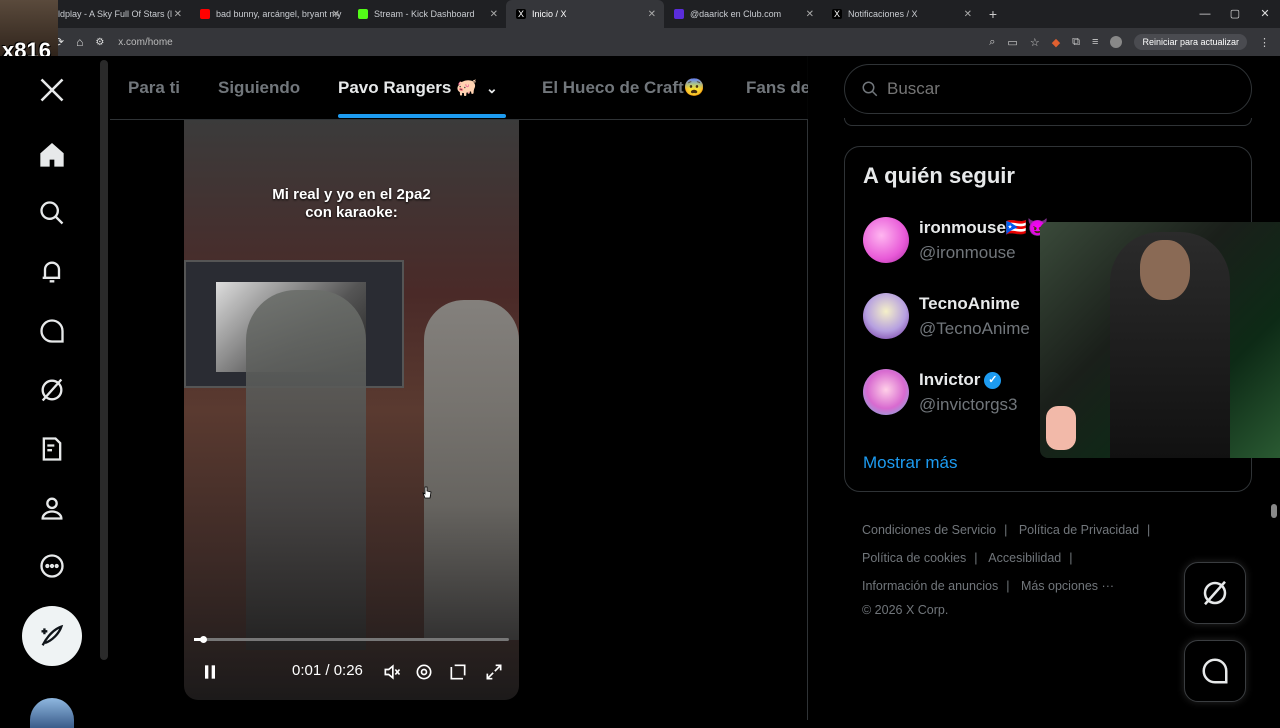  Describe the element at coordinates (351, 639) in the screenshot. I see `video-progress-bar` at that location.